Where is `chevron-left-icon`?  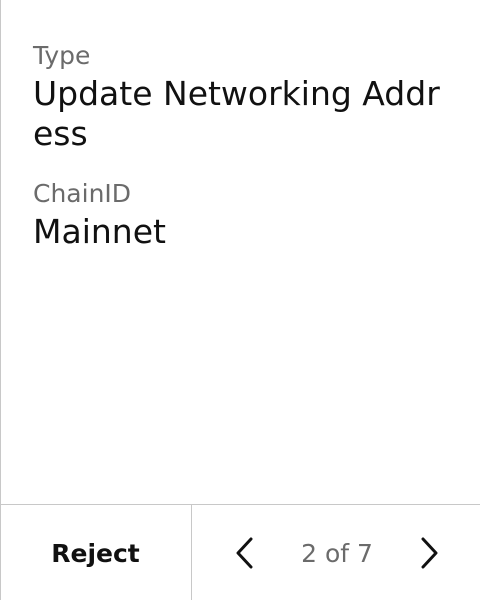
chevron-left-icon is located at coordinates (244, 553).